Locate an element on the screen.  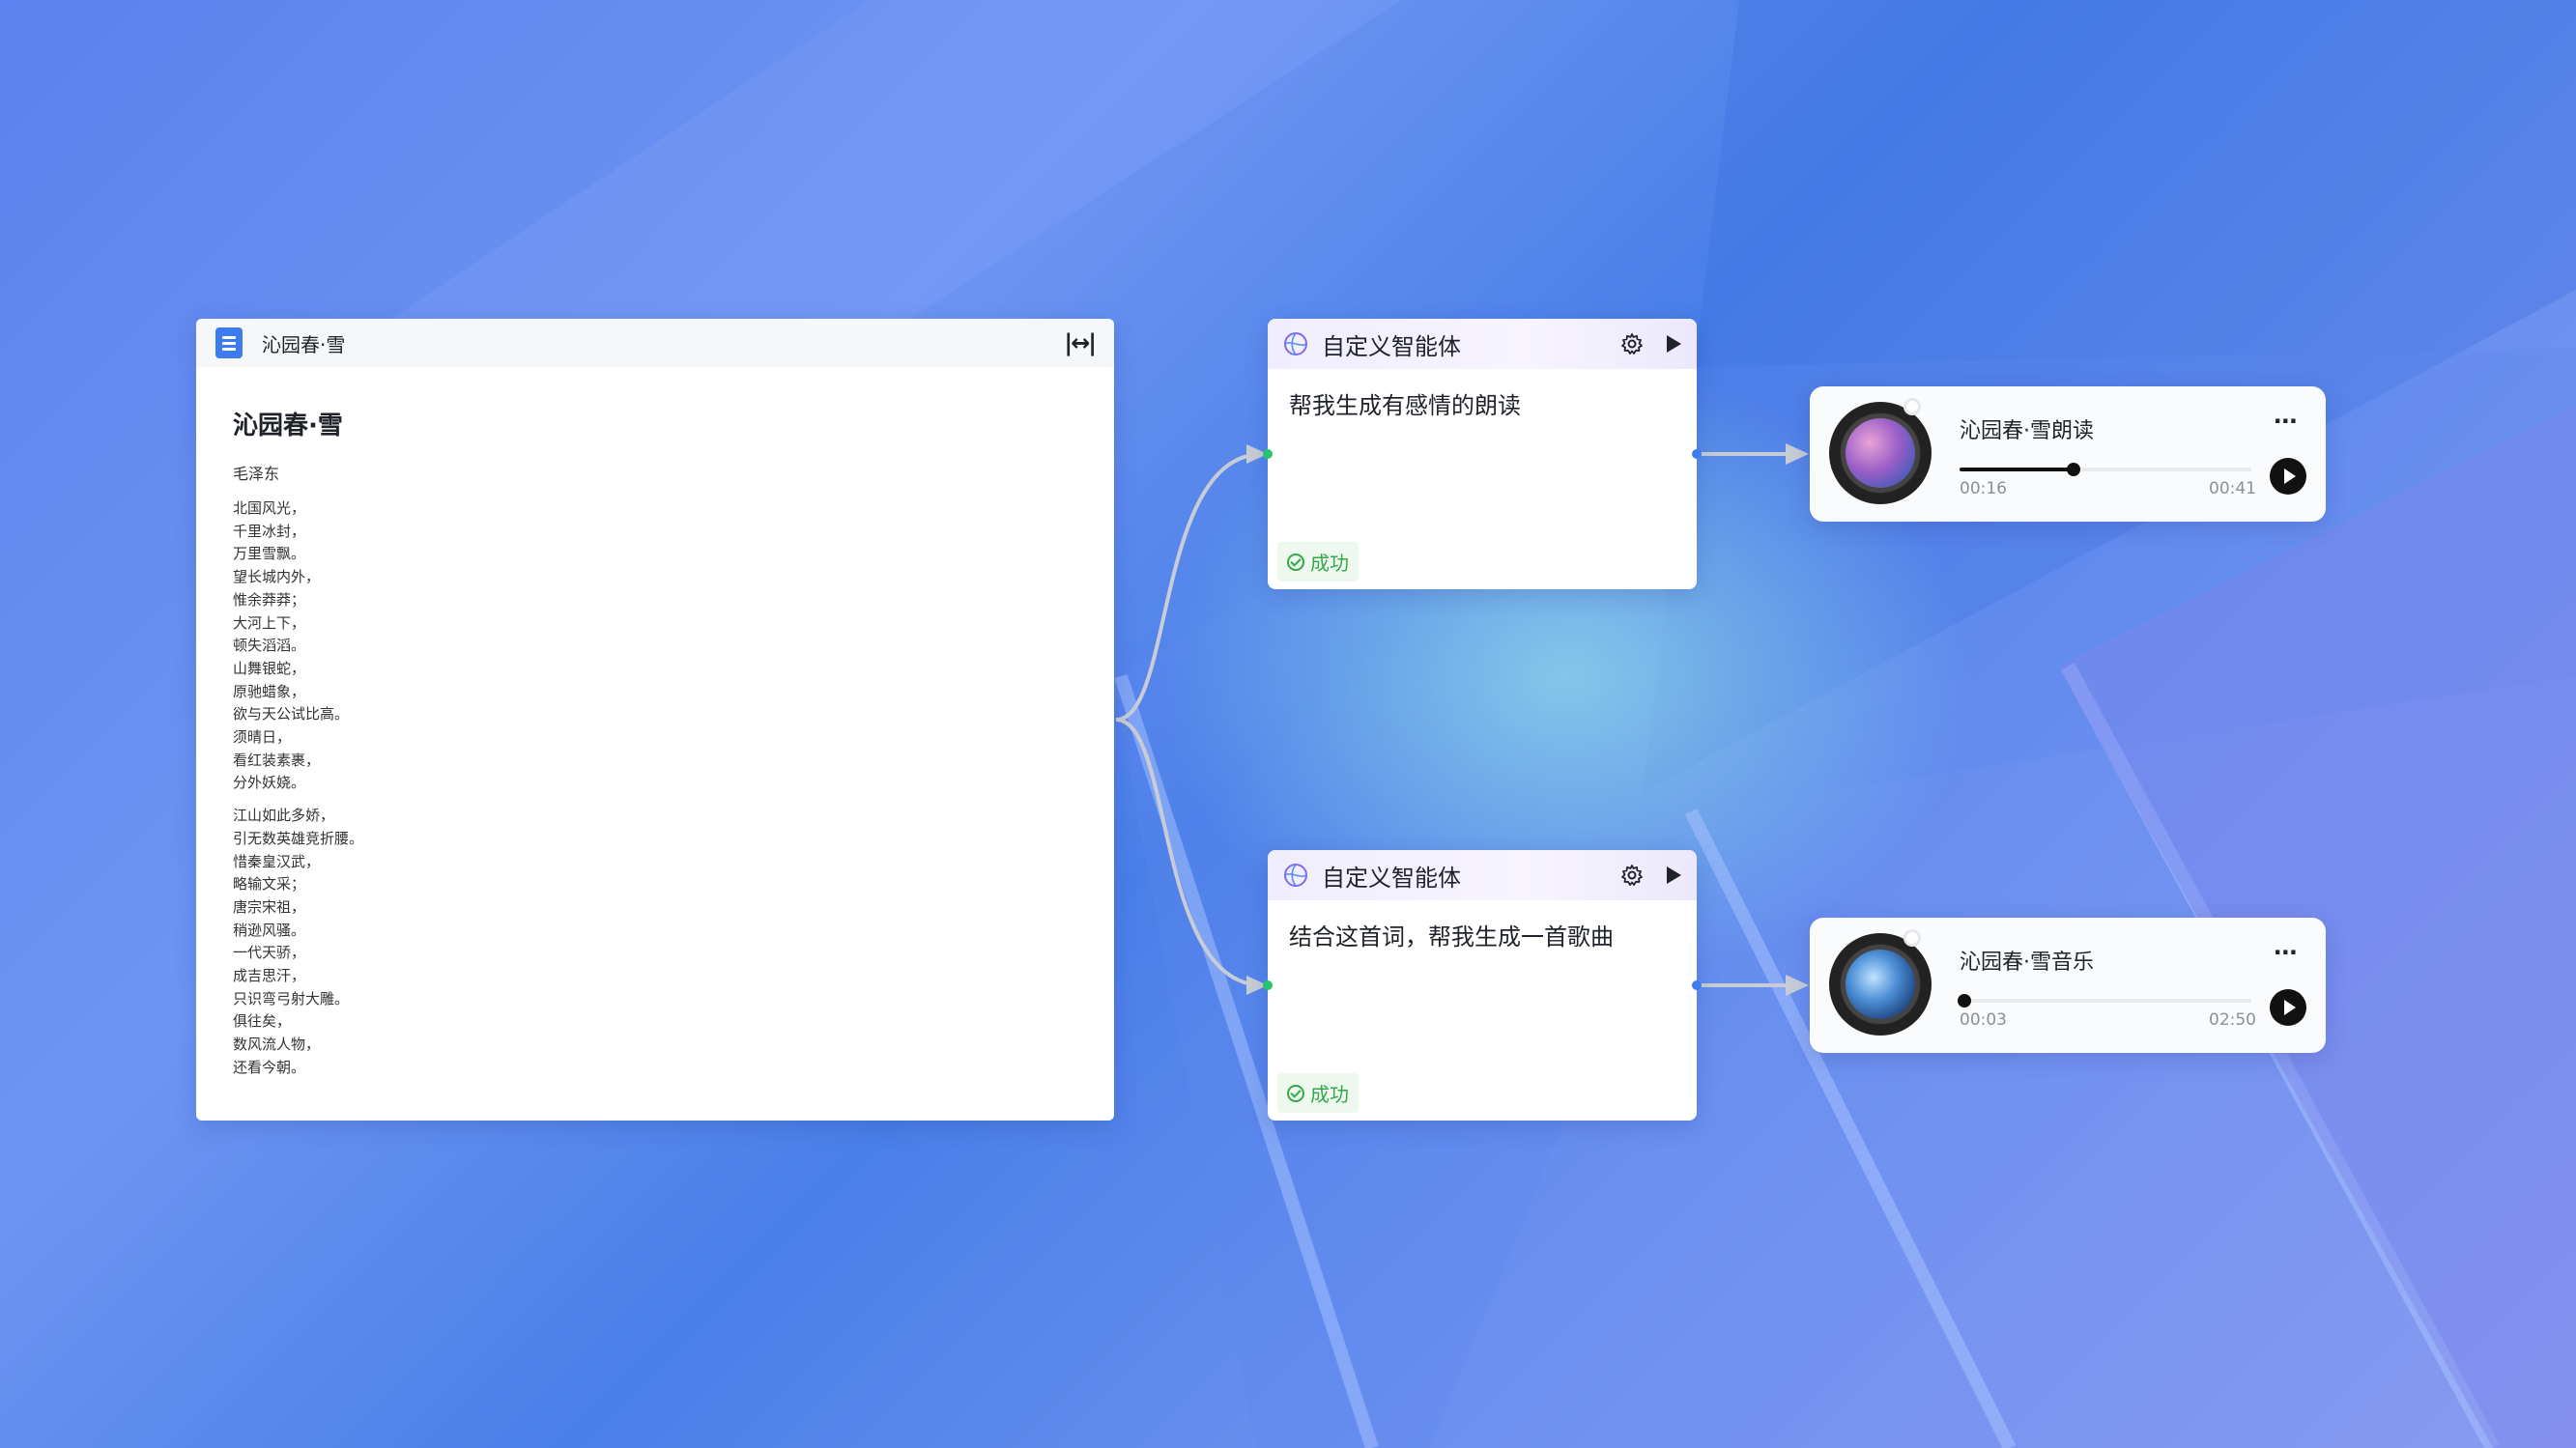
poem-line: 欲与天公试比高。 is located at coordinates (292, 714).